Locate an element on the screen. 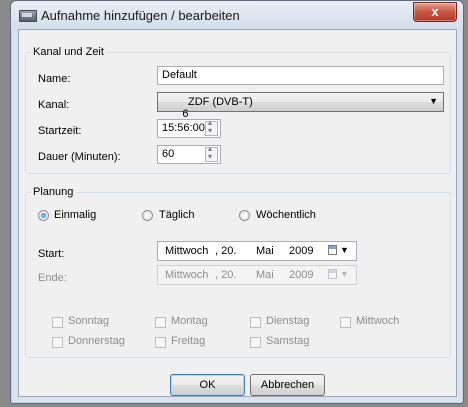 The width and height of the screenshot is (468, 407). checkbox-dienstag-label: Dienstag is located at coordinates (288, 321).